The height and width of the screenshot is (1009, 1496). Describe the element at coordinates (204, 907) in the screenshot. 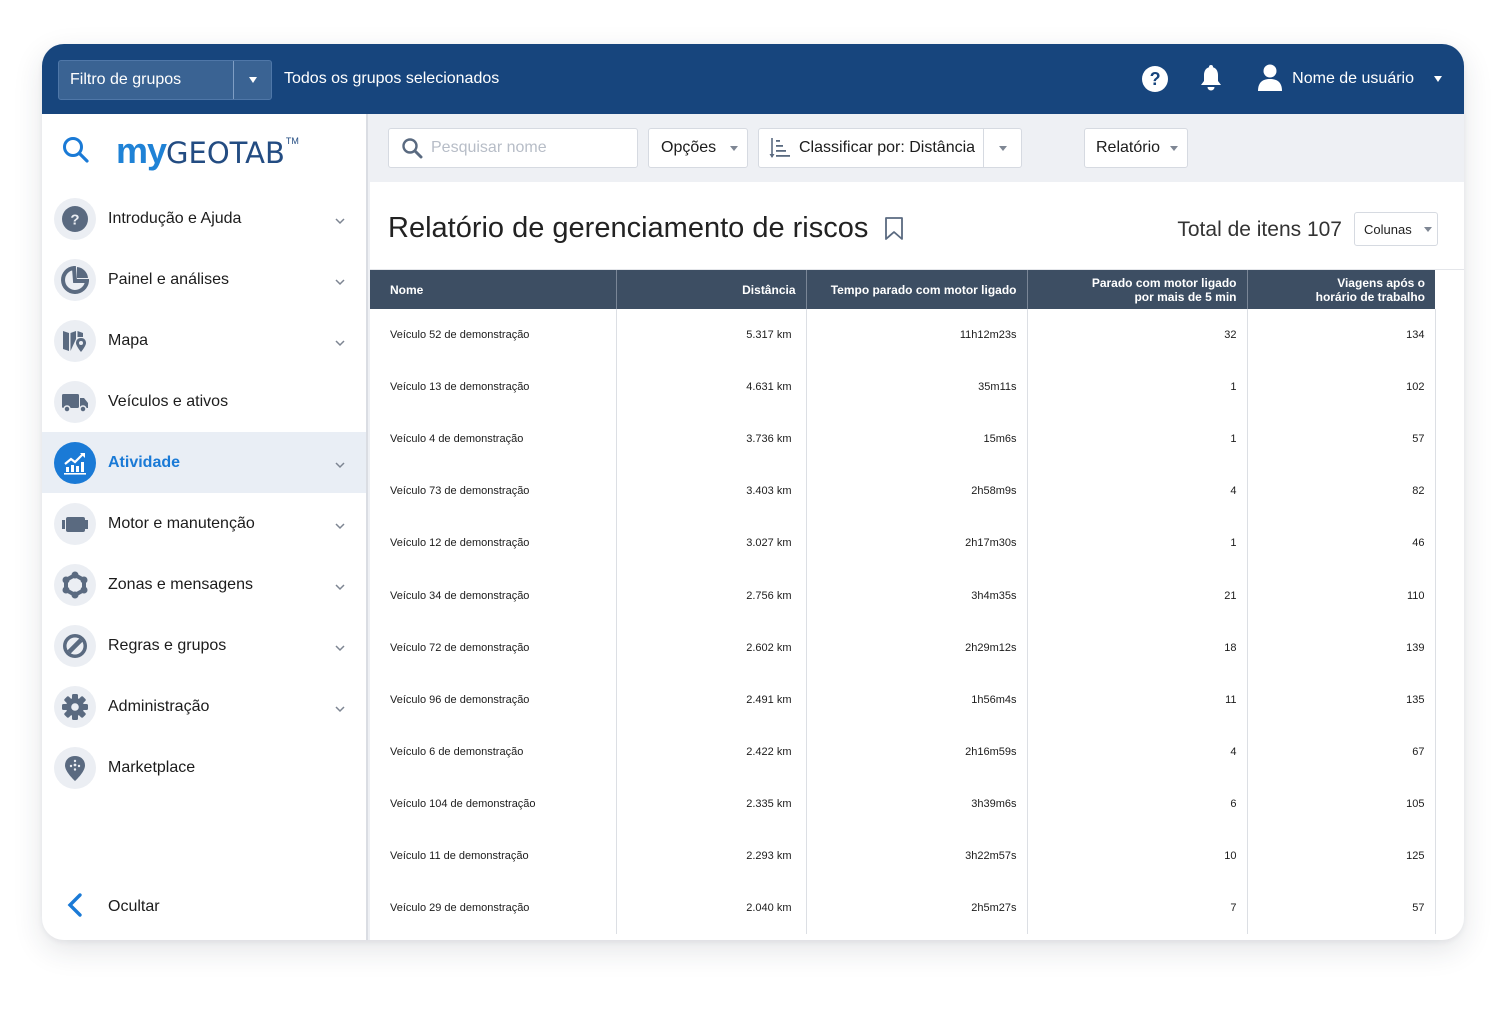

I see `hide-sidebar-button: Ocultar` at that location.